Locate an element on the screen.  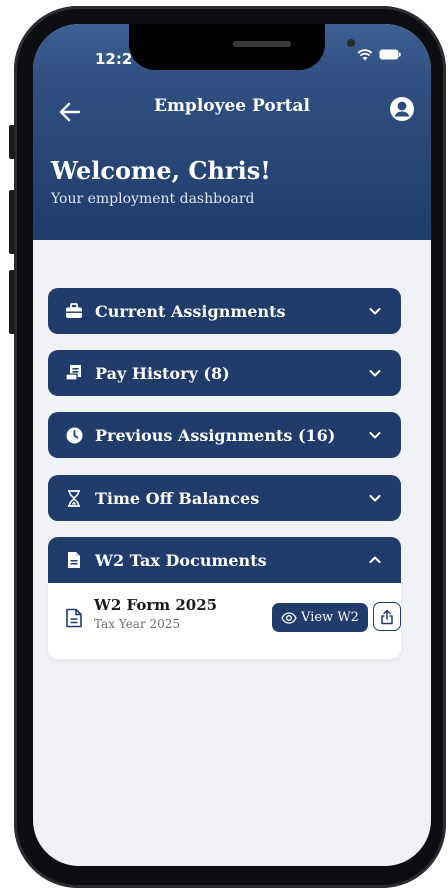
section-time-off-balances: Time Off Balances is located at coordinates (224, 498).